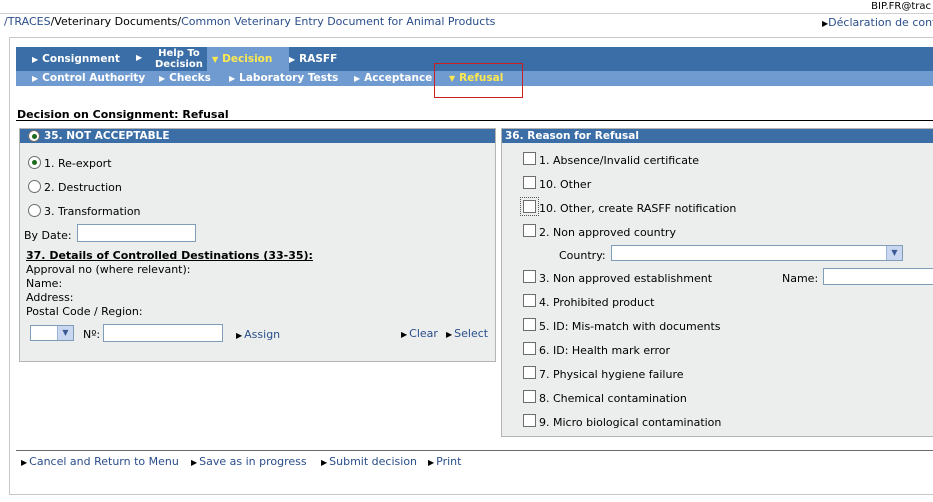 The image size is (933, 502). Describe the element at coordinates (108, 269) in the screenshot. I see `approval-no-label: Approval no (where relevant):` at that location.